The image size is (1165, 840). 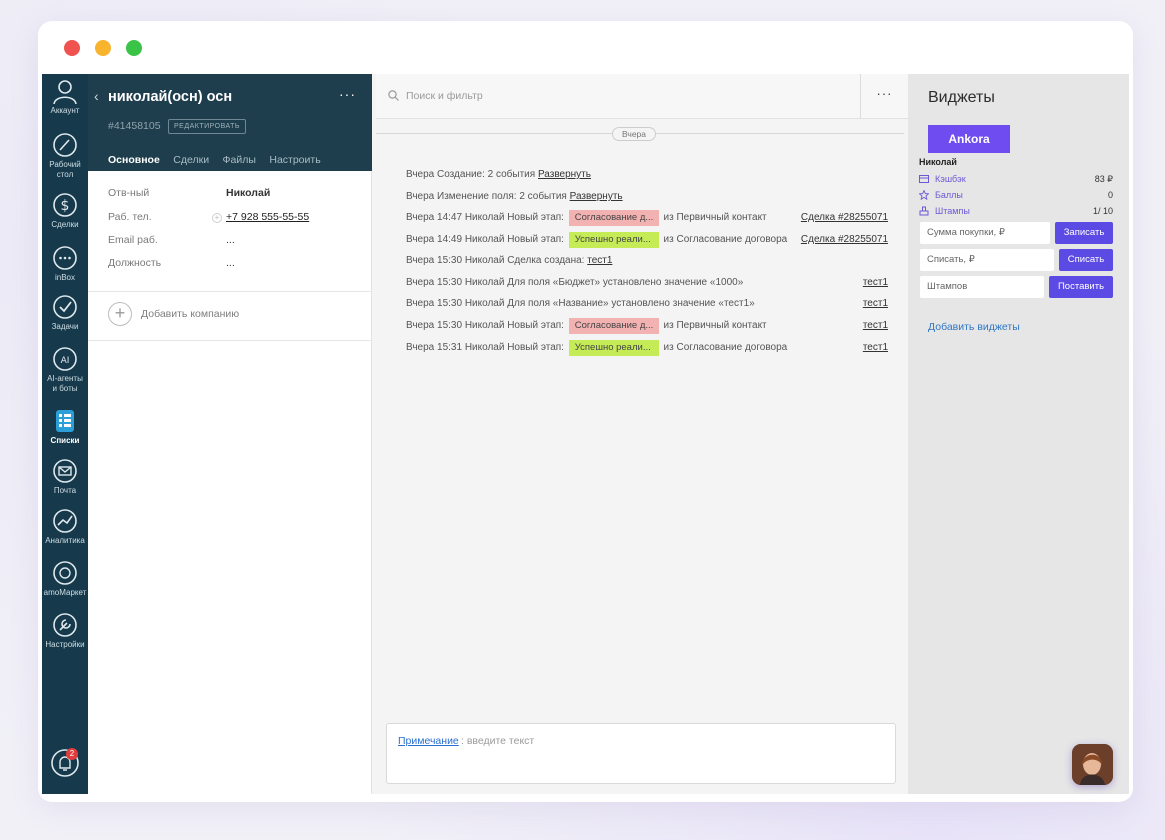 What do you see at coordinates (428, 741) in the screenshot?
I see `note-type-link: Примечание` at bounding box center [428, 741].